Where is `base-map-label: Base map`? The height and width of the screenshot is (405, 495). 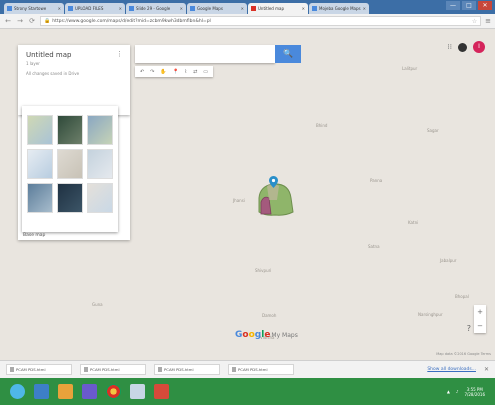 base-map-label: Base map is located at coordinates (34, 295).